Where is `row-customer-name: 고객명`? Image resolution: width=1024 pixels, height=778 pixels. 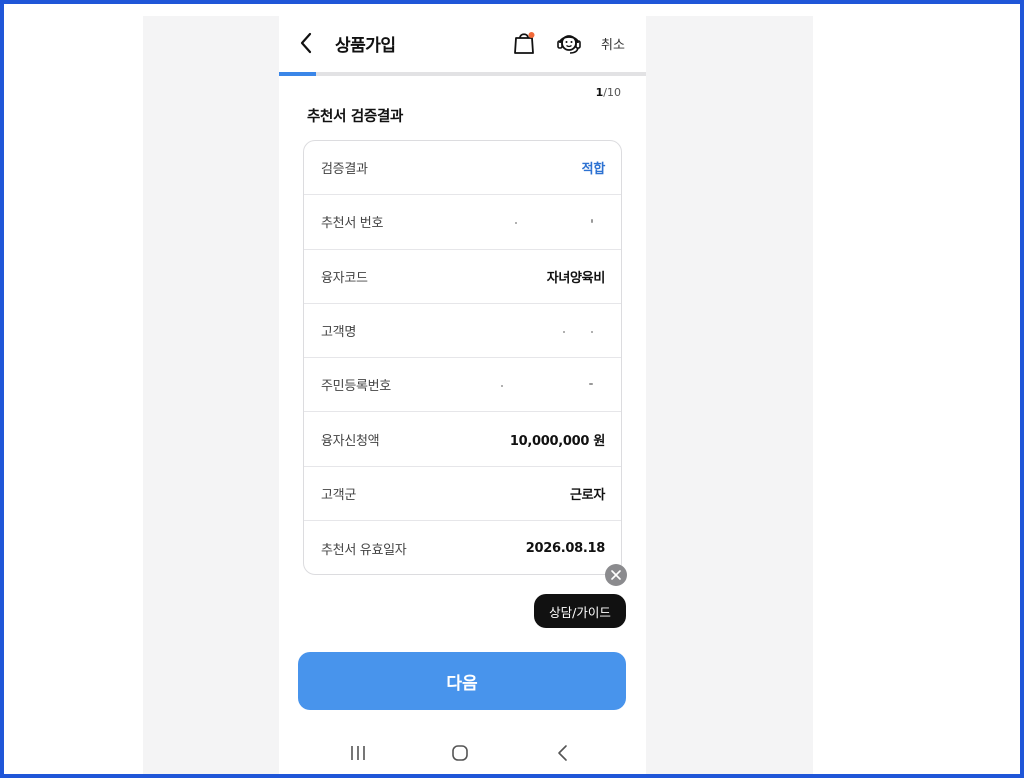 row-customer-name: 고객명 is located at coordinates (462, 331).